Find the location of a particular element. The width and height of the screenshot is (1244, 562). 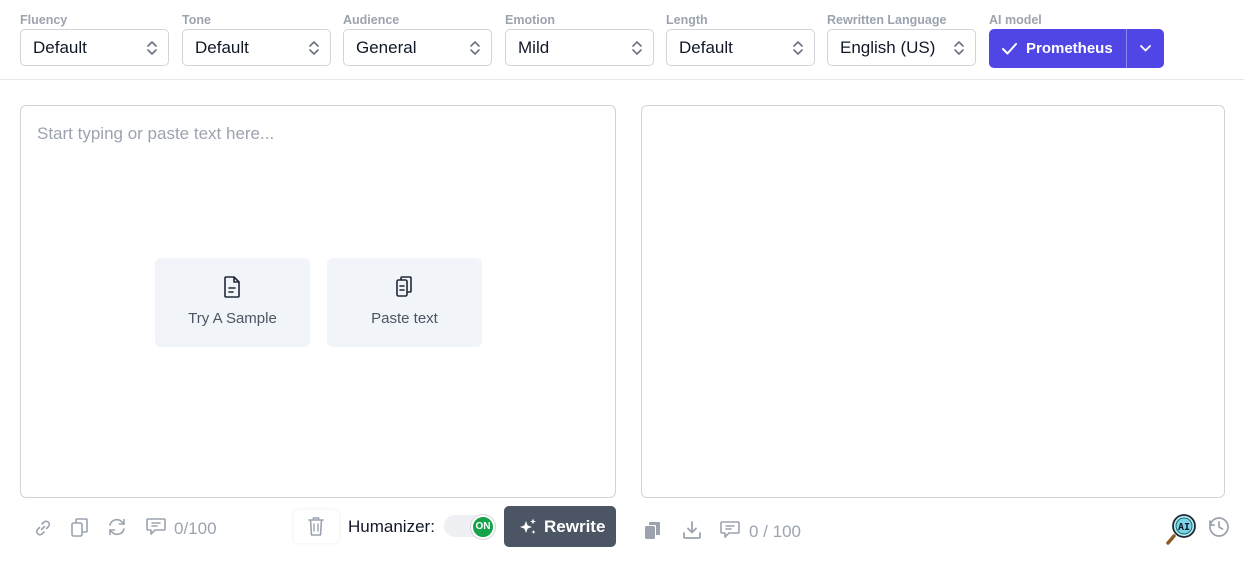

paste-text-button: Paste text is located at coordinates (404, 302).